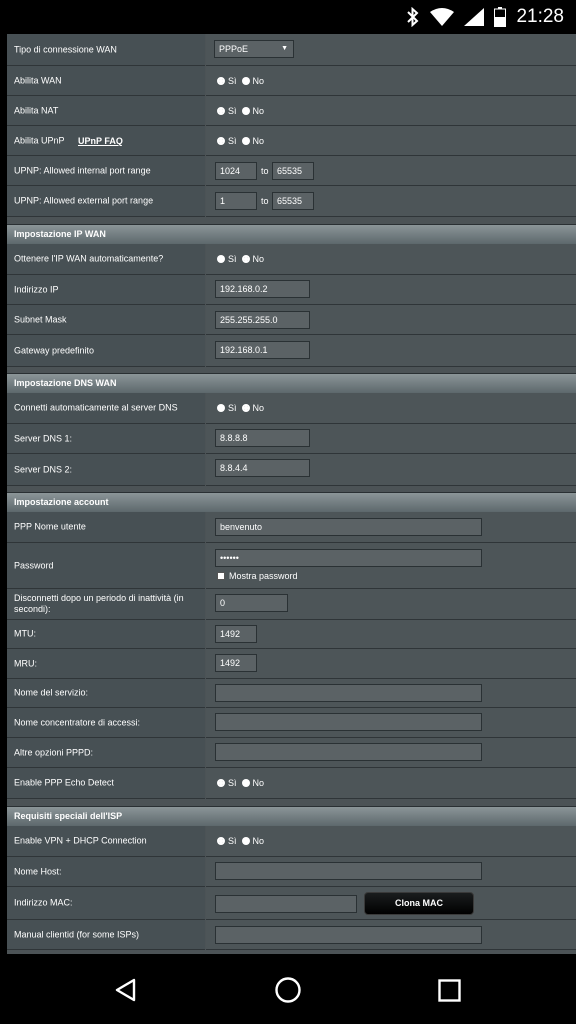 This screenshot has width=576, height=1024. Describe the element at coordinates (80, 840) in the screenshot. I see `vpn-dhcp-label: Enable VPN + DHCP Connection` at that location.